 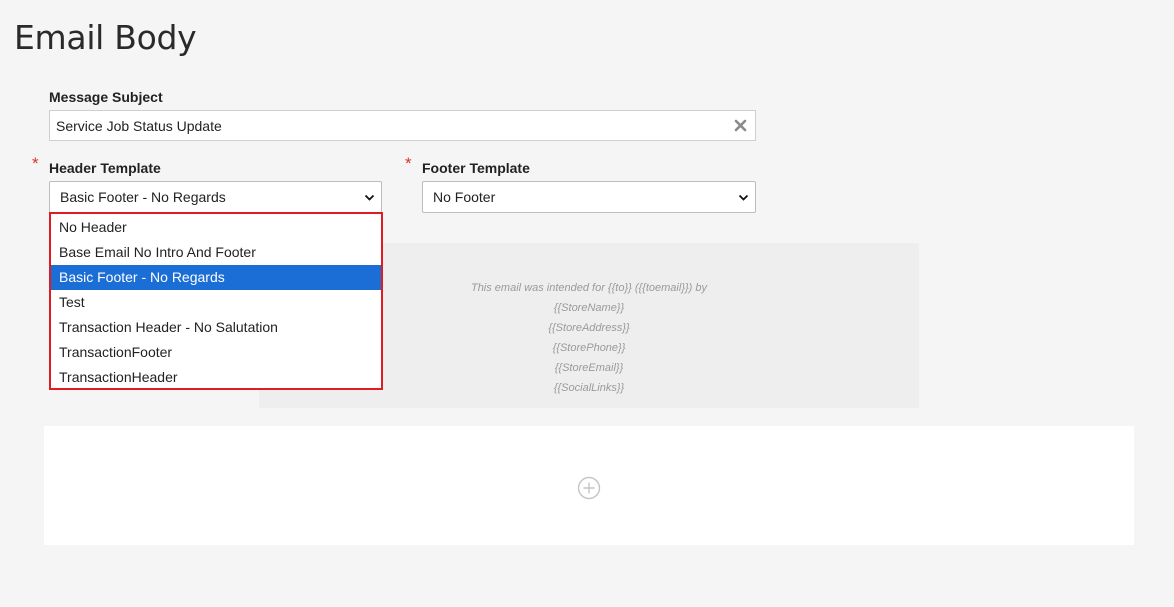 What do you see at coordinates (139, 125) in the screenshot?
I see `message-subject-value: Service Job Status Update` at bounding box center [139, 125].